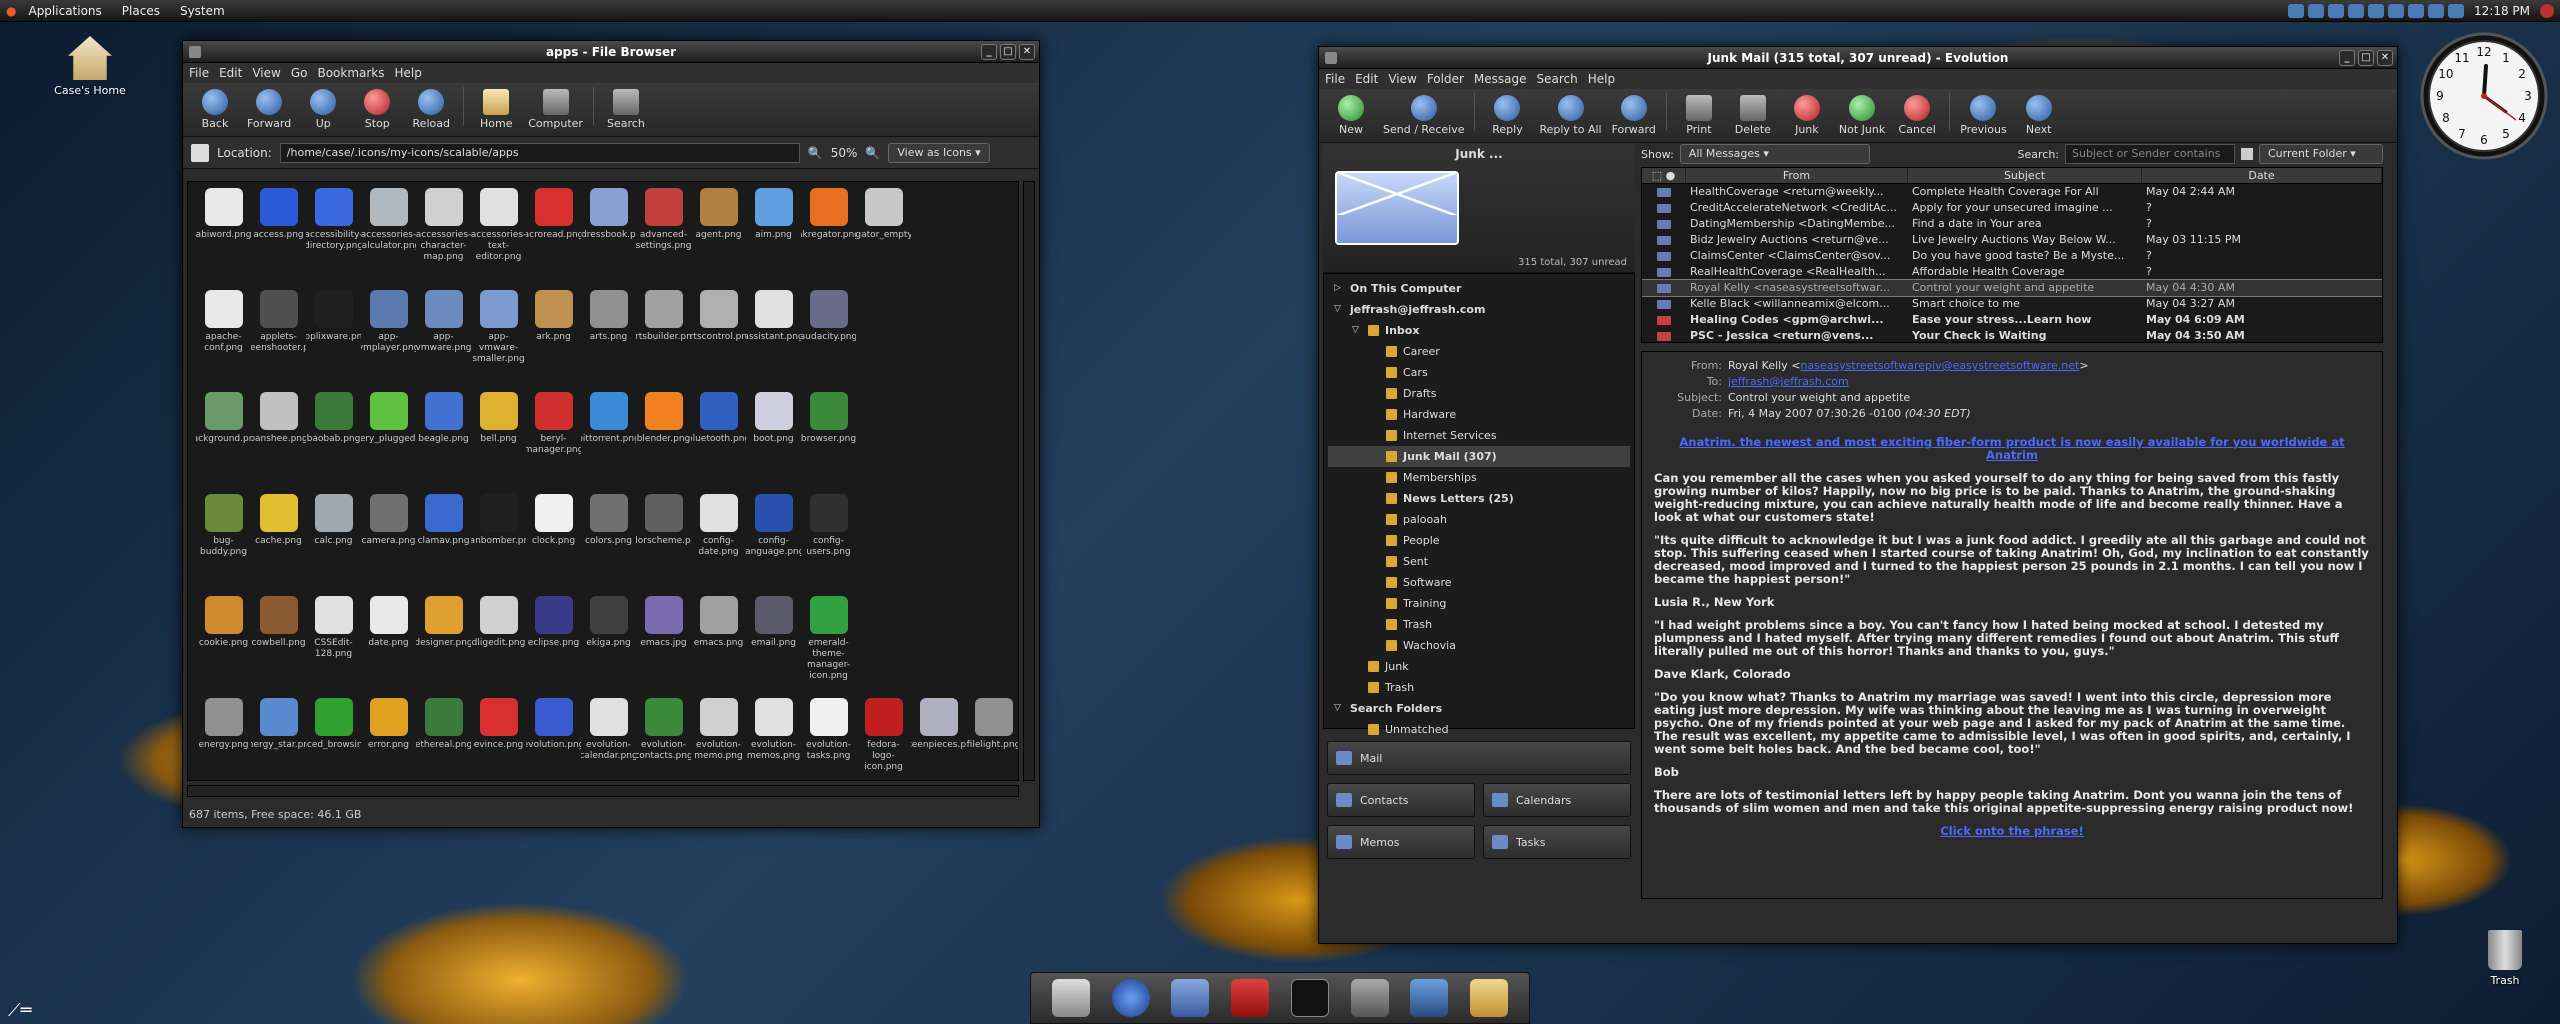 Image resolution: width=2560 pixels, height=1024 pixels. I want to click on menu-folder: Folder, so click(1445, 79).